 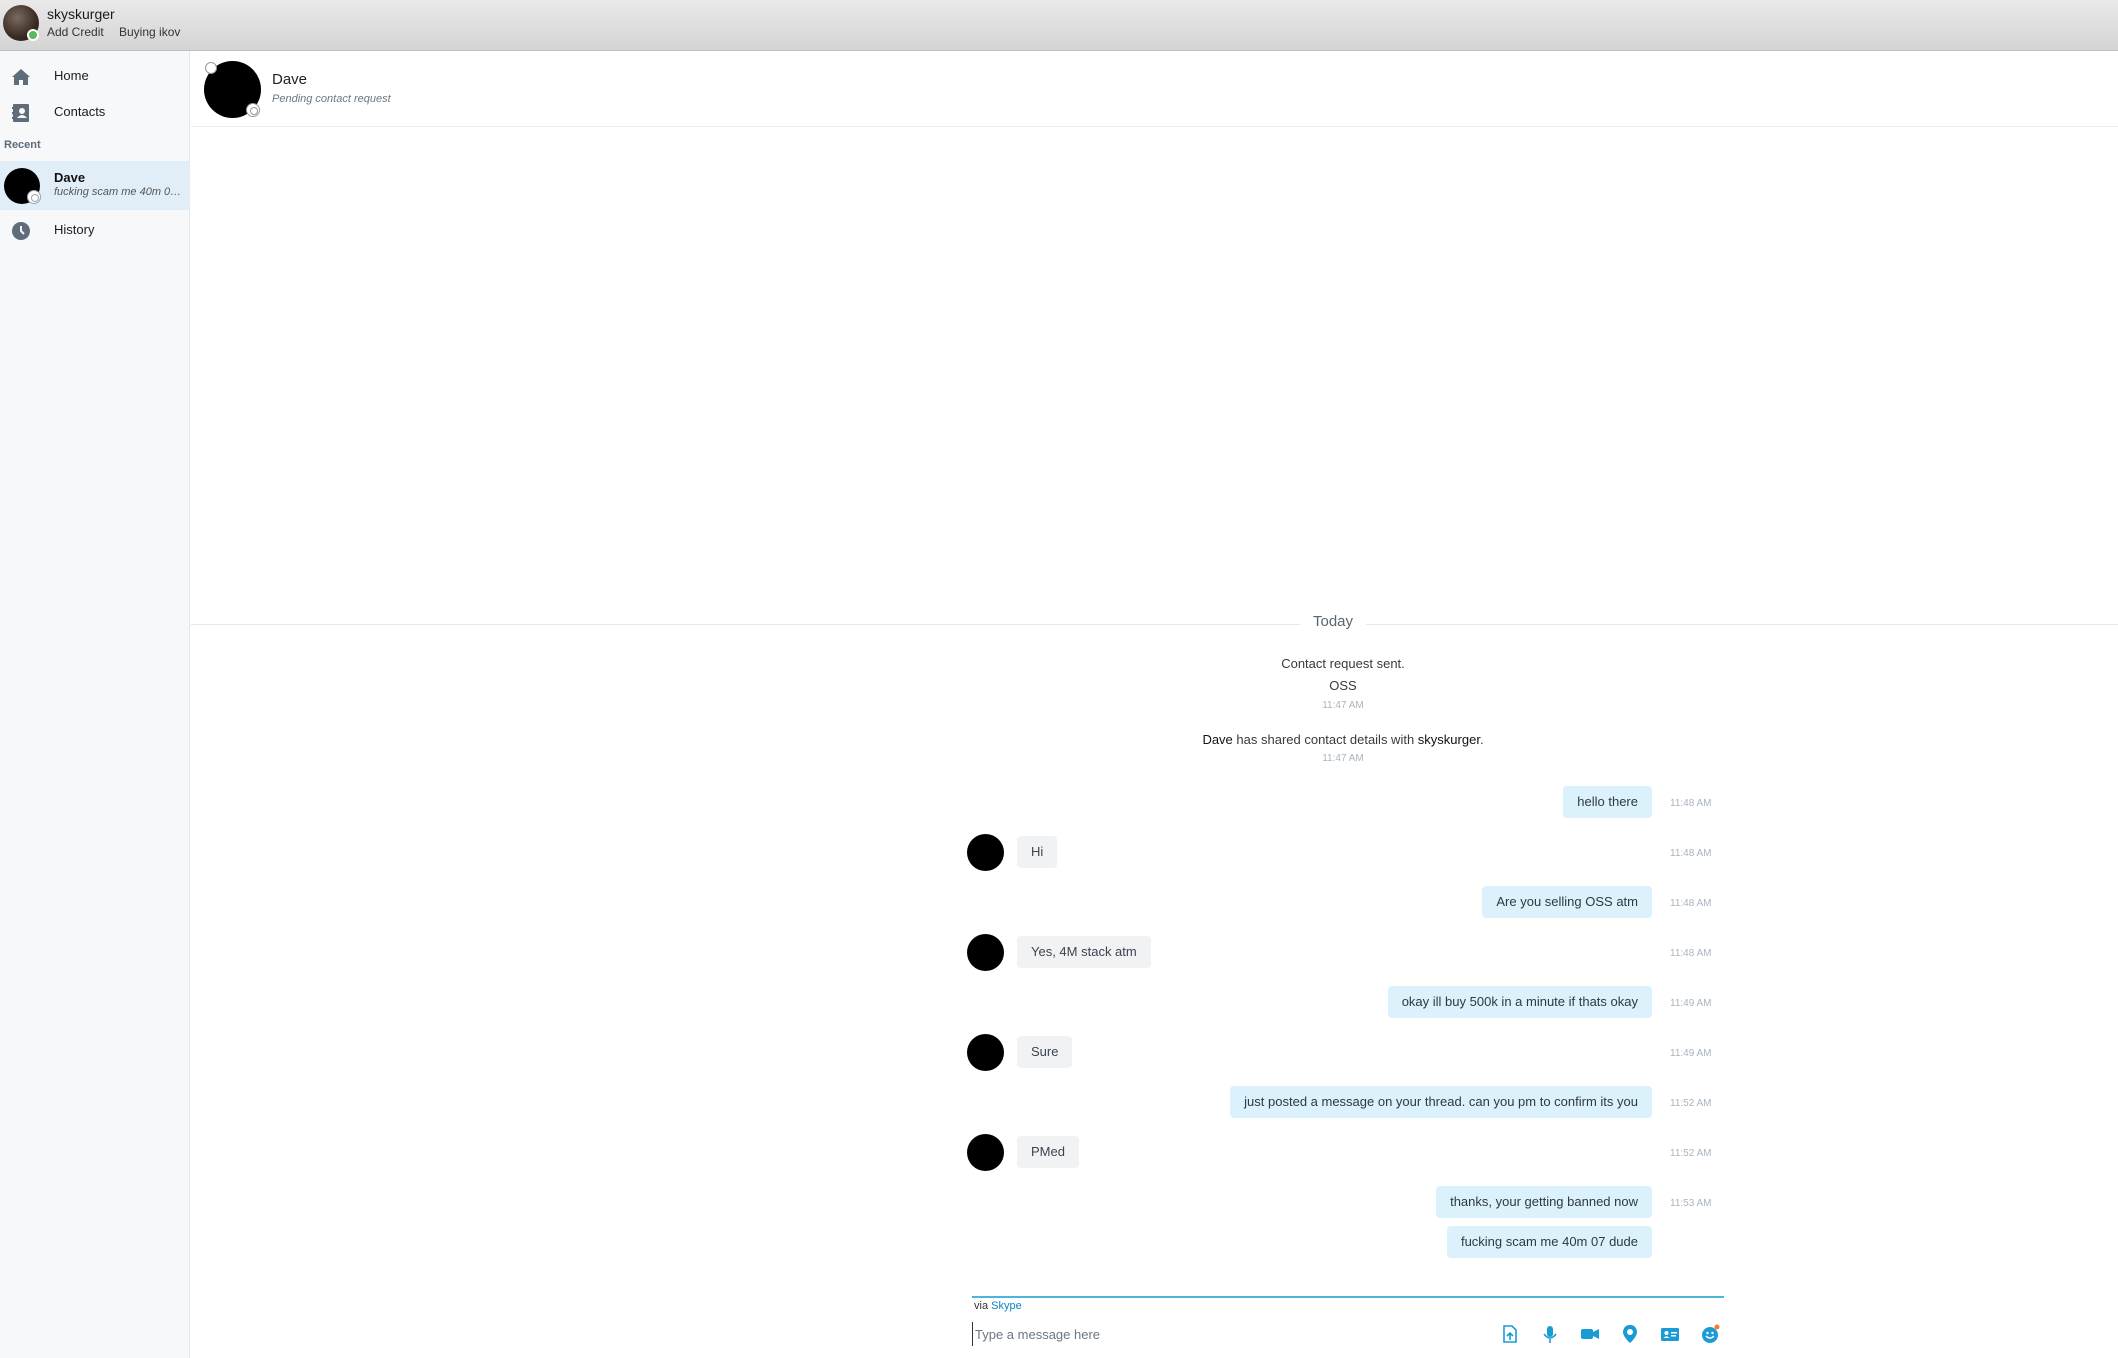 I want to click on system-text: has shared contact details with, so click(x=1325, y=739).